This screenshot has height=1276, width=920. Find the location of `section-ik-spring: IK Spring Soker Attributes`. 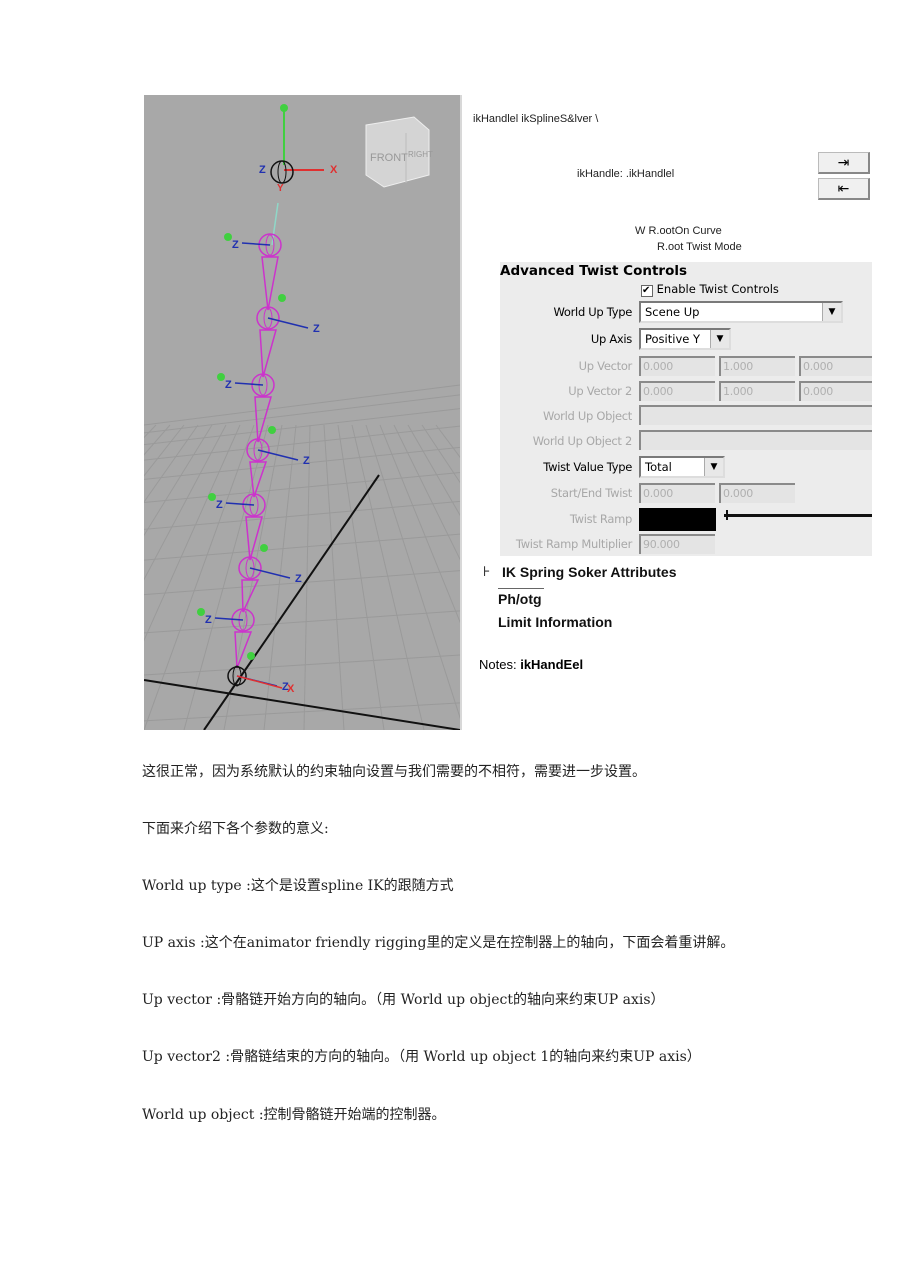

section-ik-spring: IK Spring Soker Attributes is located at coordinates (589, 572).